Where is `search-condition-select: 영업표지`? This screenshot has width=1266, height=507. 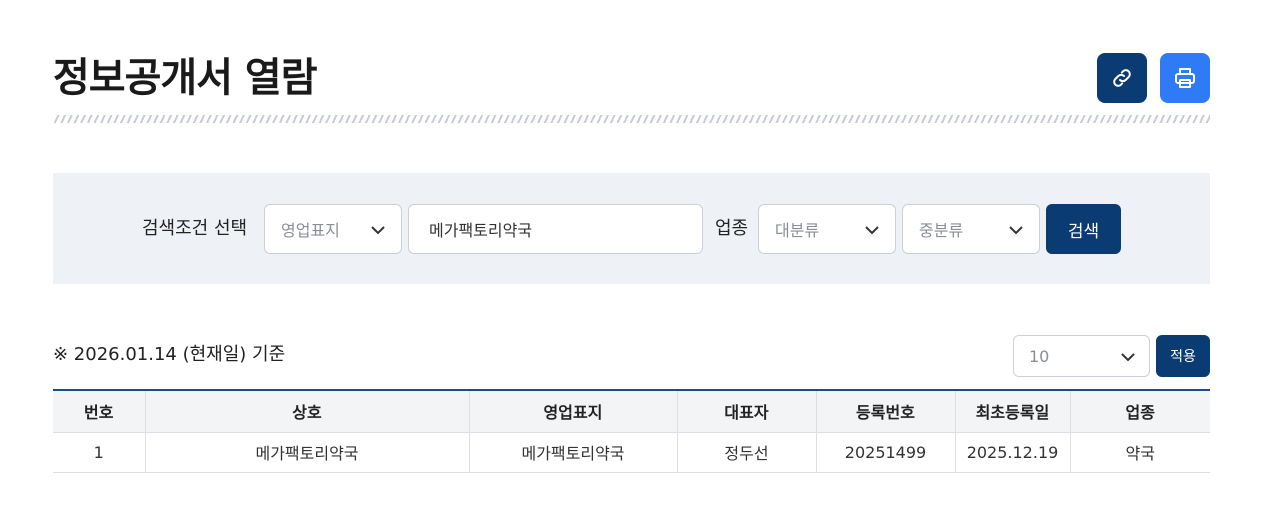 search-condition-select: 영업표지 is located at coordinates (333, 229).